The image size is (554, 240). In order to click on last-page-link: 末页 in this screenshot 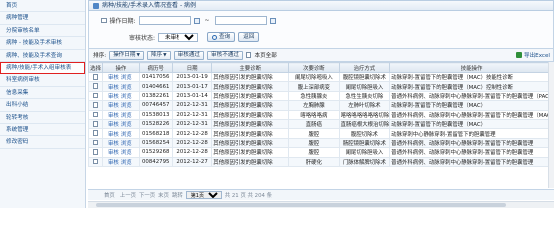, I will do `click(163, 195)`.